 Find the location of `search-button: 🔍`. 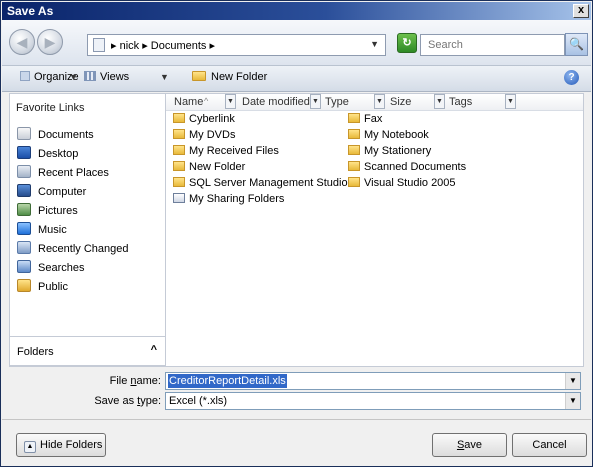

search-button: 🔍 is located at coordinates (576, 44).